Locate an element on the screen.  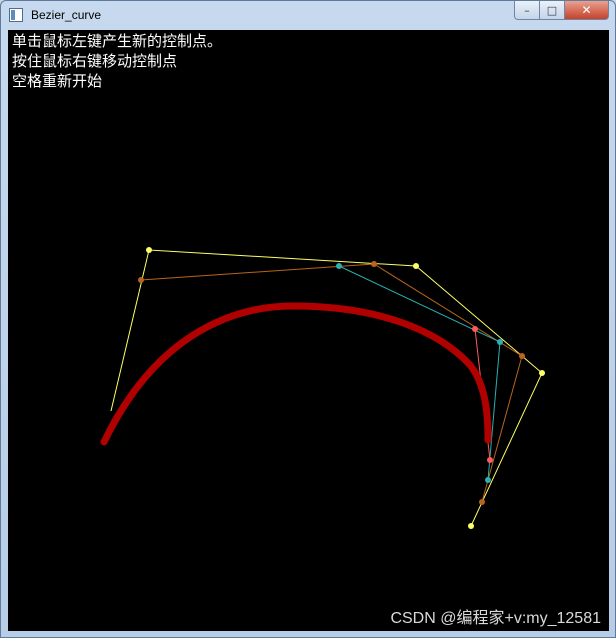
instruction-line: 单击鼠标左键产生新的控制点。 is located at coordinates (117, 41).